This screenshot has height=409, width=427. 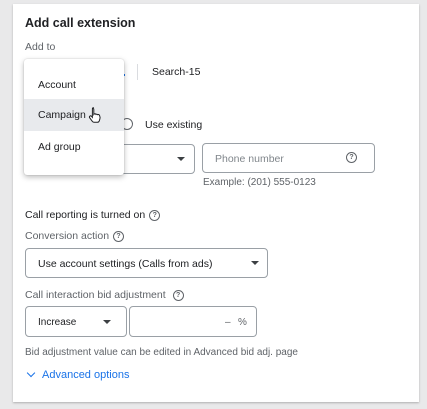 I want to click on conversion-action-label: Conversion action?, so click(x=75, y=236).